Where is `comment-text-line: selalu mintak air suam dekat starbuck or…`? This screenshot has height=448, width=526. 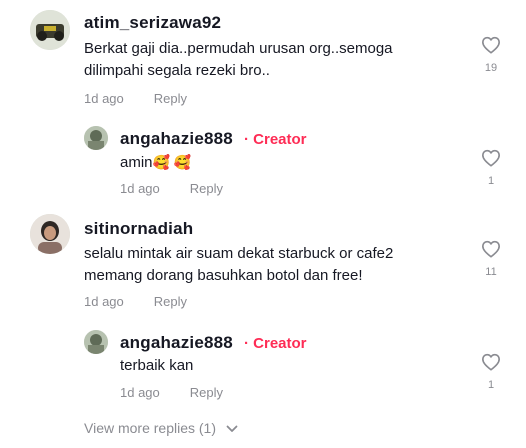 comment-text-line: selalu mintak air suam dekat starbuck or… is located at coordinates (239, 253).